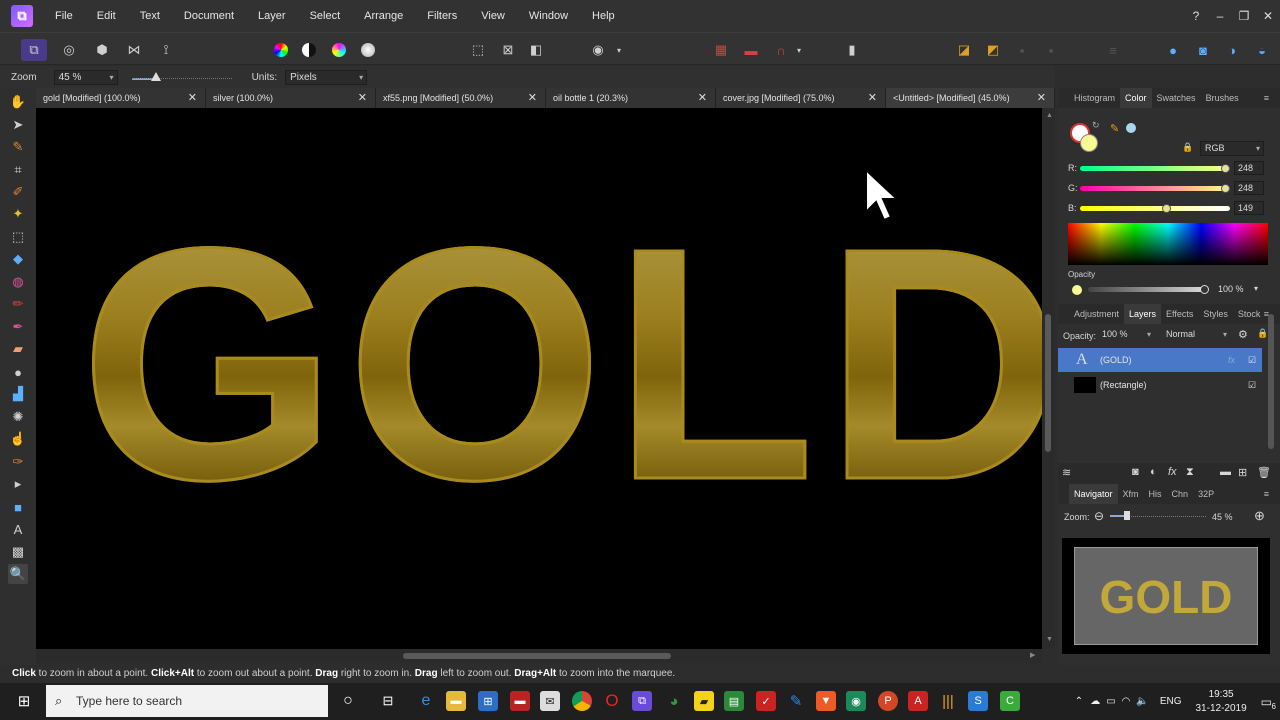 The image size is (1280, 720). I want to click on tab-oil-bottle: oil bottle 1 (20.3%) ✕, so click(631, 98).